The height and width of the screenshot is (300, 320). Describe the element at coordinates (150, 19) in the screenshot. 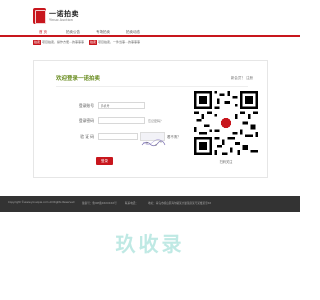

I see `site-header: 一诺拍卖 Yinuo Auction 首 页 拍卖公告 专场拍卖 拍卖动态` at that location.